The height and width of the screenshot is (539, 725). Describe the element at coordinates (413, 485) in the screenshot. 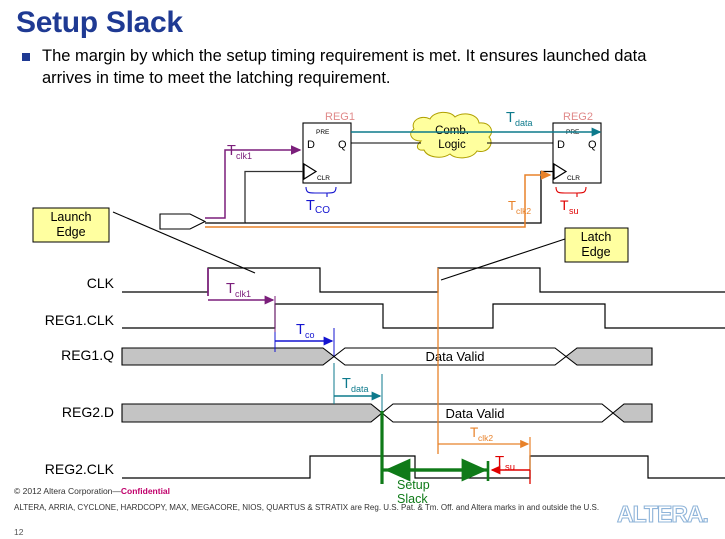

I see `setup-slack-line1: Setup` at that location.